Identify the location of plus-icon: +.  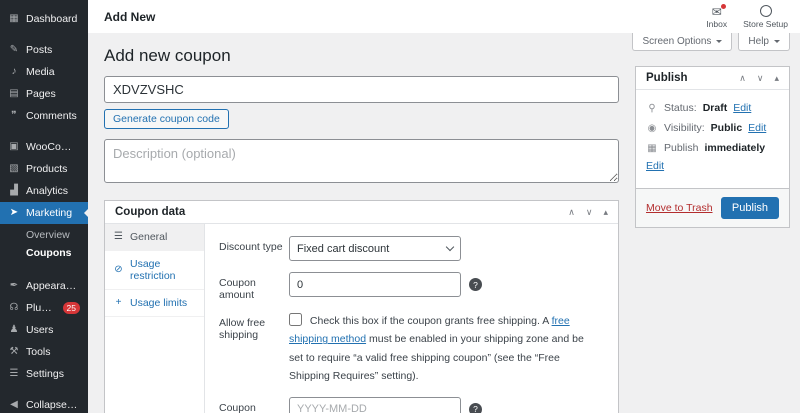
(118, 302).